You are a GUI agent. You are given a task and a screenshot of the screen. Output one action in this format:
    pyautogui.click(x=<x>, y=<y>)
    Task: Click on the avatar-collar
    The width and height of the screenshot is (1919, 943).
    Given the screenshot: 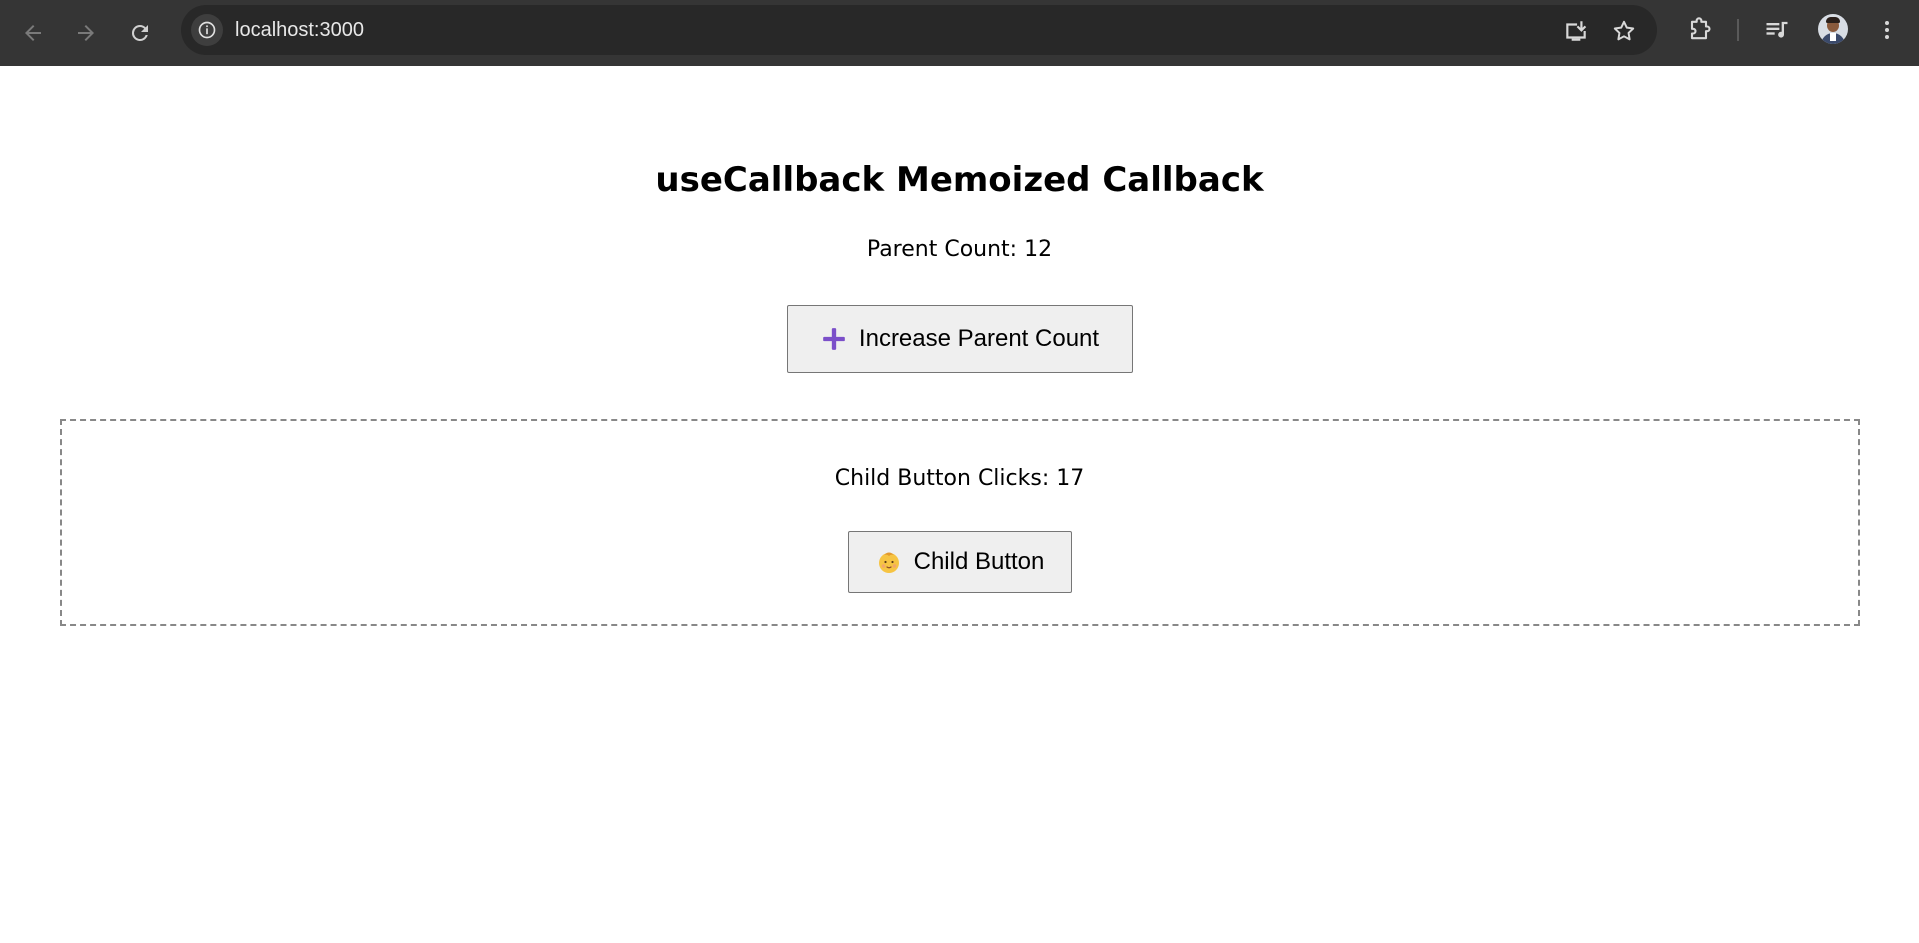 What is the action you would take?
    pyautogui.click(x=1833, y=37)
    